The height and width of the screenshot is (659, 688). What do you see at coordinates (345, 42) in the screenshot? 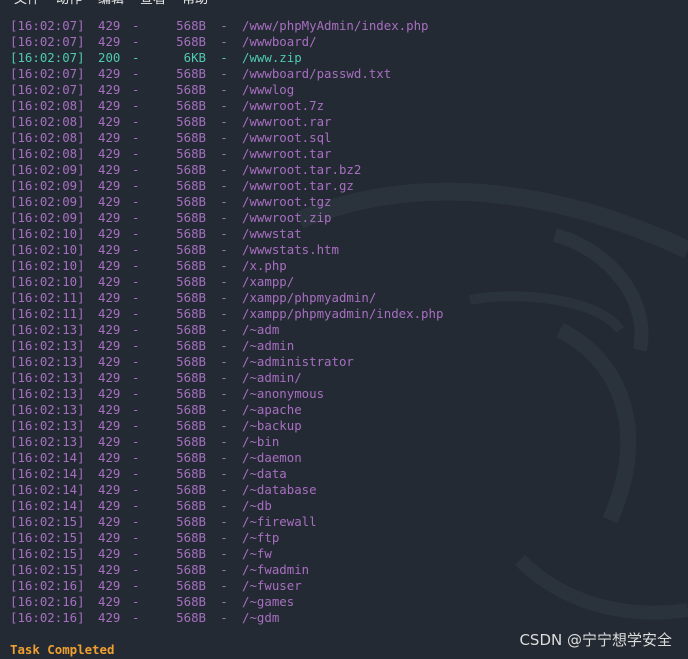
I see `log-line: [16:02:07] 429-568B -/wwwboard/` at bounding box center [345, 42].